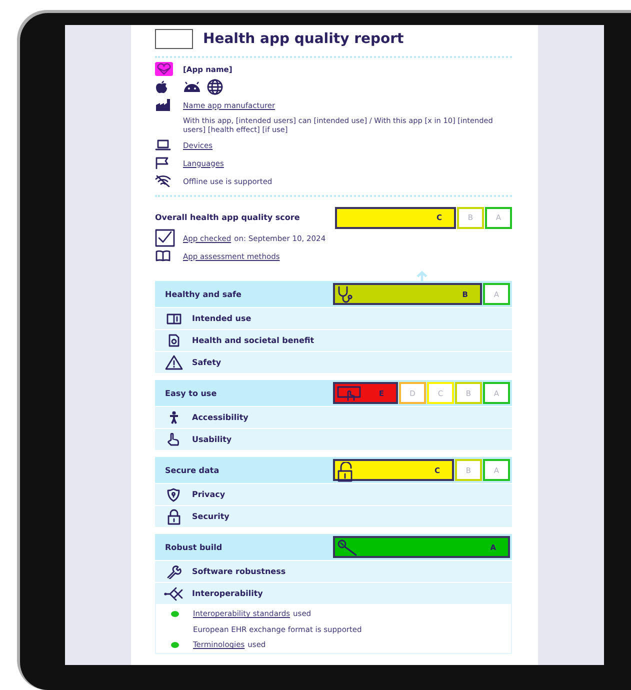 The image size is (631, 690). I want to click on heart-app-icon, so click(164, 69).